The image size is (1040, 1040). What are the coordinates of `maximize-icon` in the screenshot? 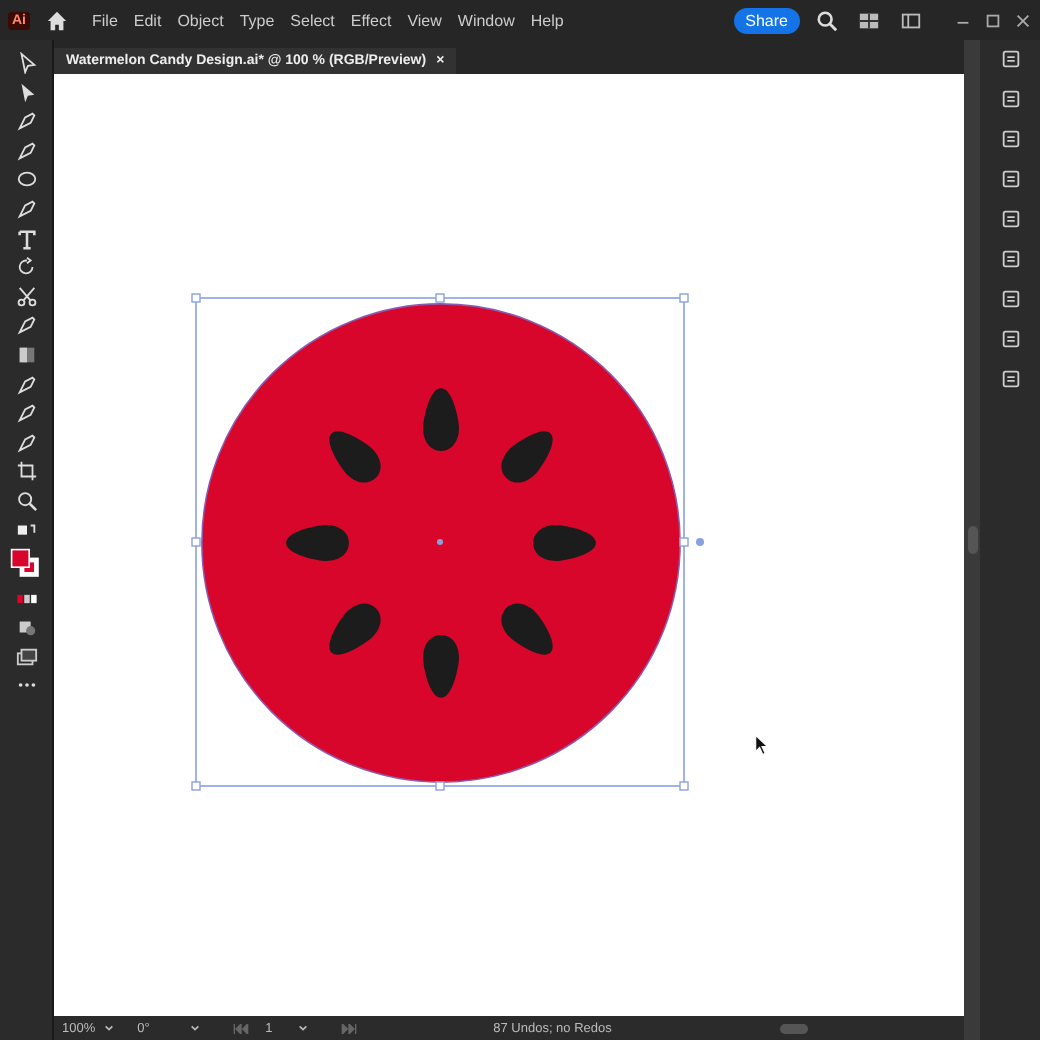 It's located at (993, 20).